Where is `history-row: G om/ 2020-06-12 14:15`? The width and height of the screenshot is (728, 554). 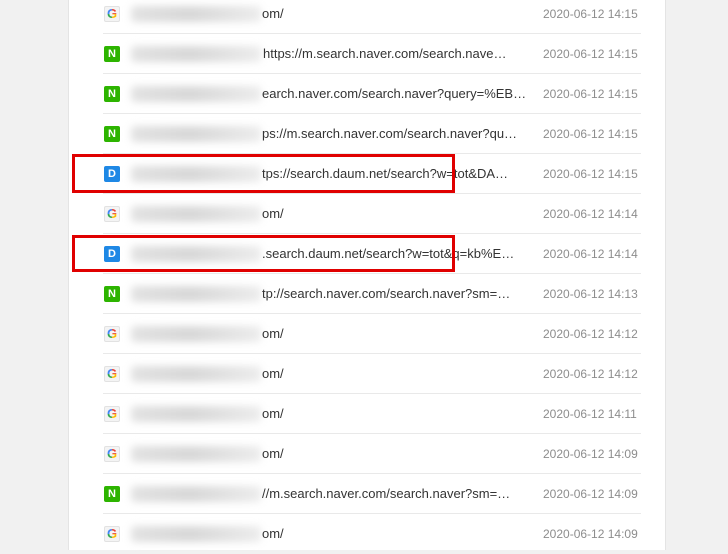
history-row: G om/ 2020-06-12 14:15 is located at coordinates (367, 17).